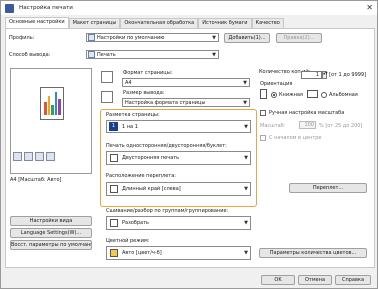  Describe the element at coordinates (165, 102) in the screenshot. I see `output-size-value: Настройка формата страницы` at that location.